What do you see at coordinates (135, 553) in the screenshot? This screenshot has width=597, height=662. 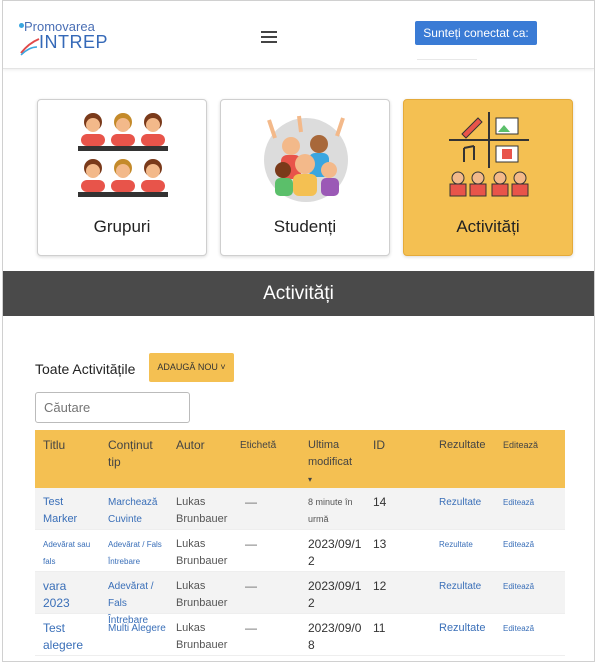 I see `row-type: Adevărat / Fals Întrebare` at bounding box center [135, 553].